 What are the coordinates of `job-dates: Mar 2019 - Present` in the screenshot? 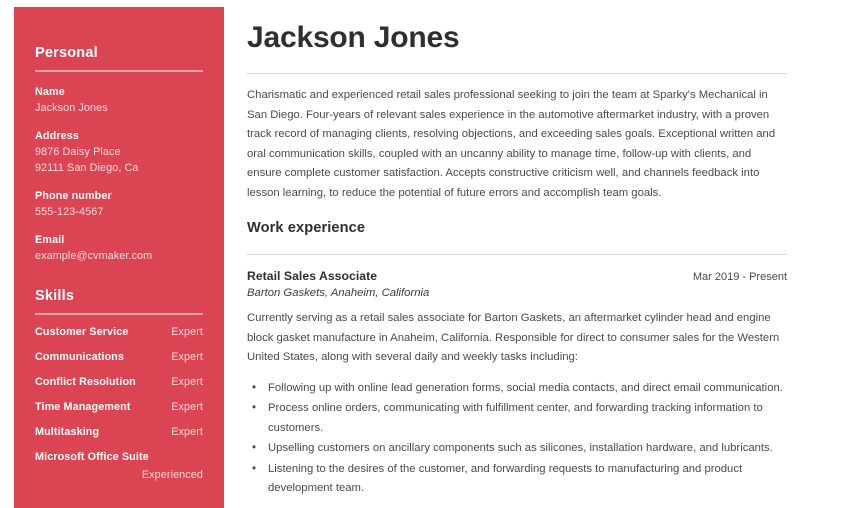 It's located at (739, 277).